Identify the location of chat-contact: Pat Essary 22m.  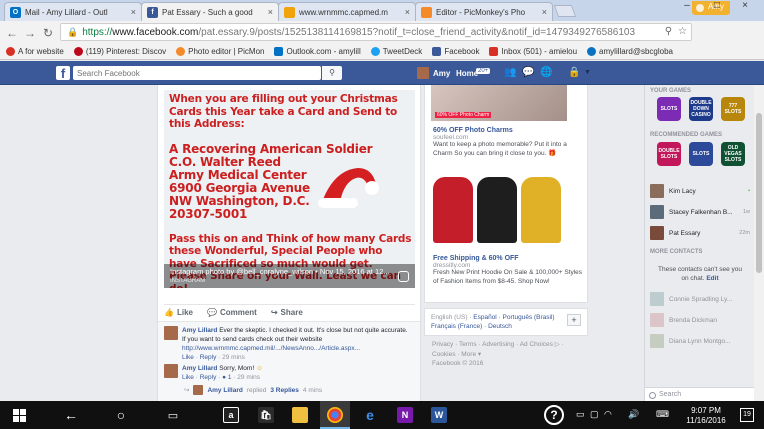
(700, 233).